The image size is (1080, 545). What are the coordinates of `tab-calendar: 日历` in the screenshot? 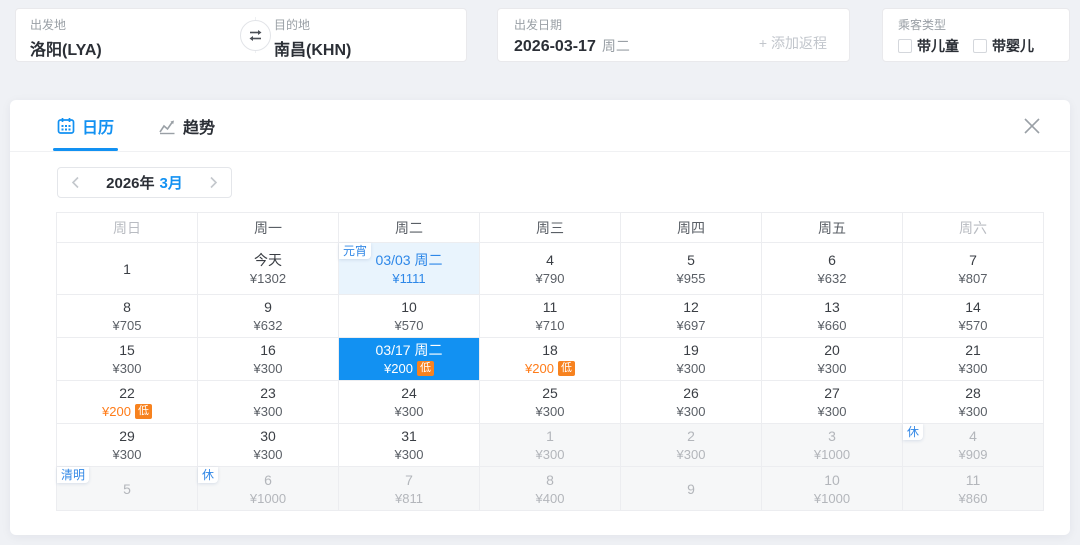 It's located at (85, 125).